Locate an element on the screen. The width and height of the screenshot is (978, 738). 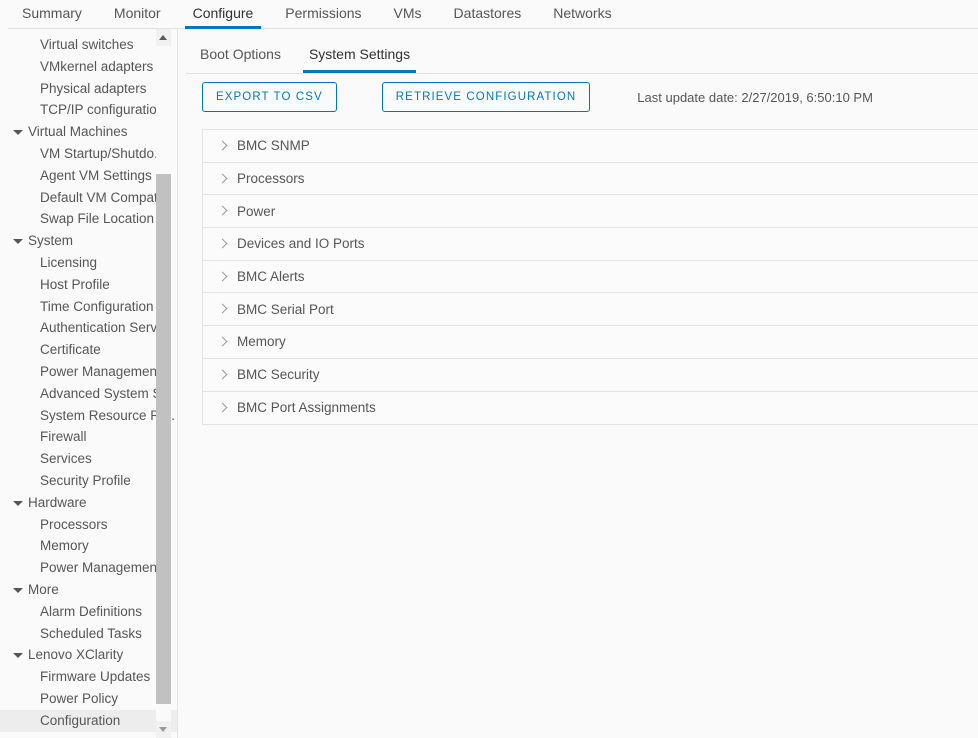
sidebar-item-physical-adapters: Physical adapters is located at coordinates (88, 89).